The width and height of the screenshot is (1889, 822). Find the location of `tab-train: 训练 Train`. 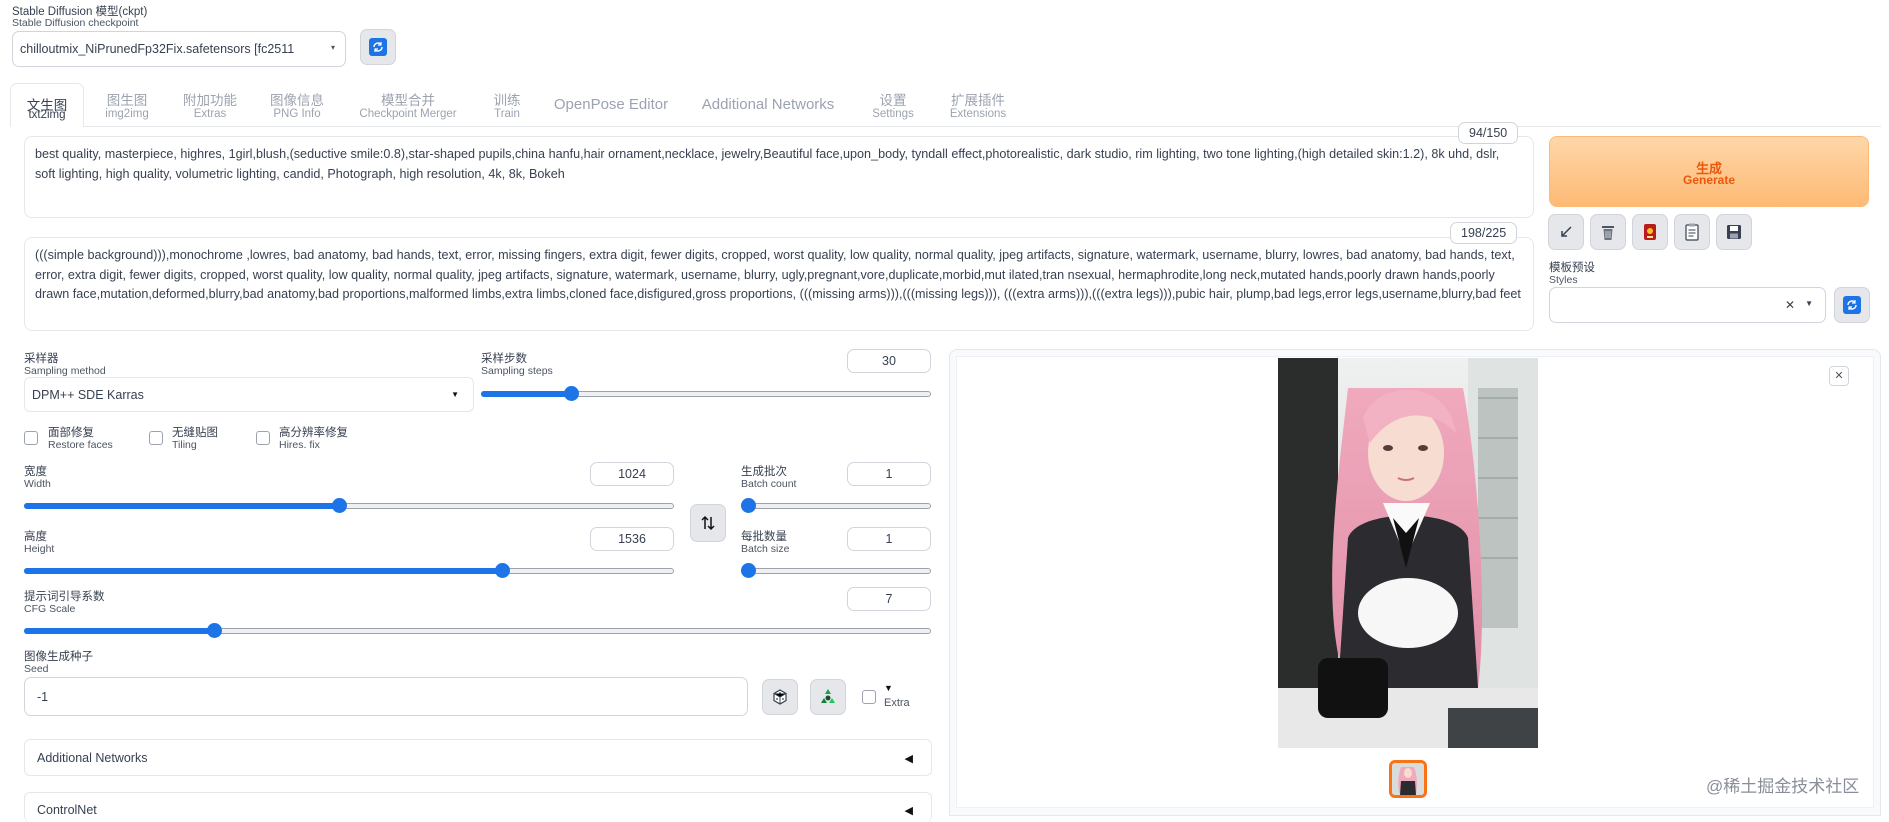

tab-train: 训练 Train is located at coordinates (507, 107).